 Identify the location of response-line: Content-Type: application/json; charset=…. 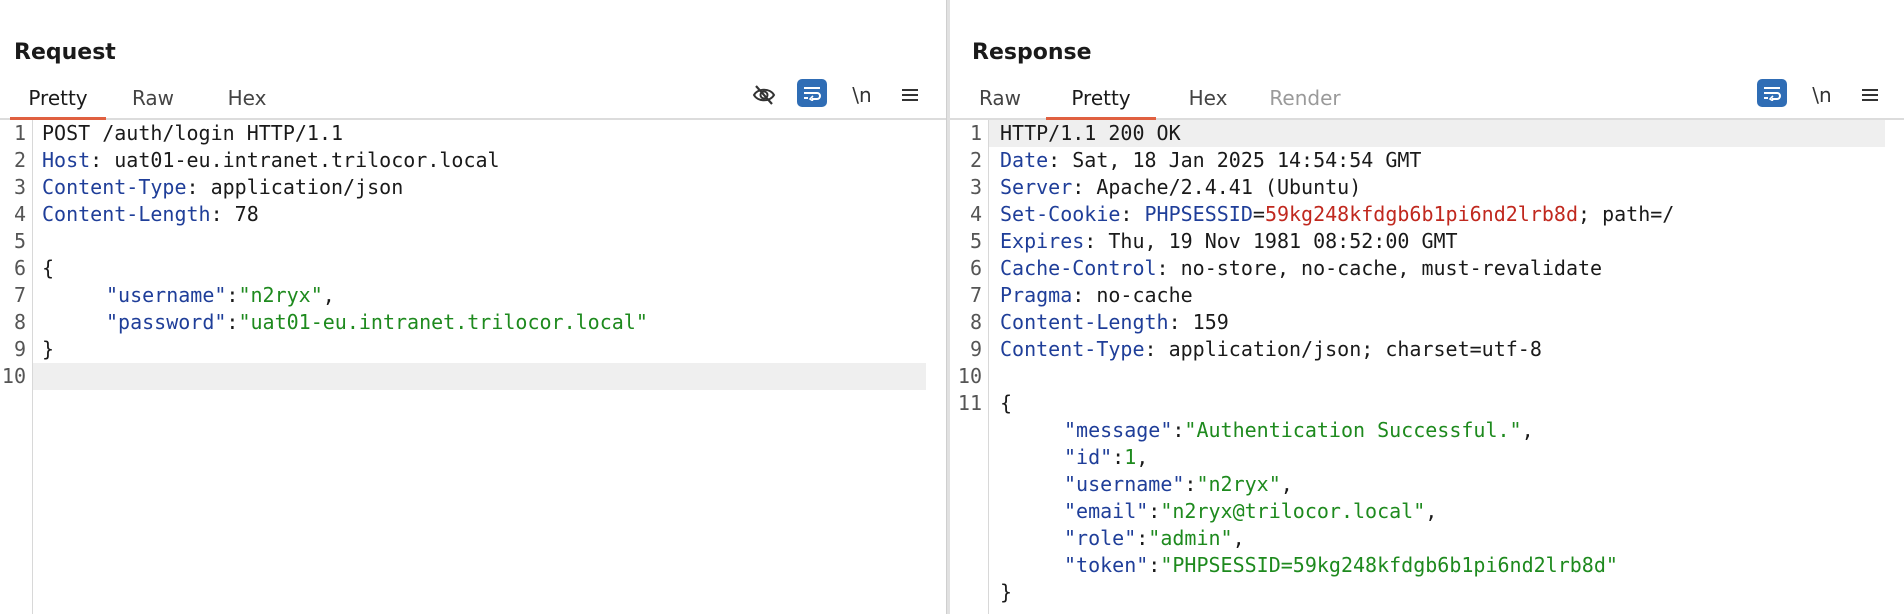
(1271, 349).